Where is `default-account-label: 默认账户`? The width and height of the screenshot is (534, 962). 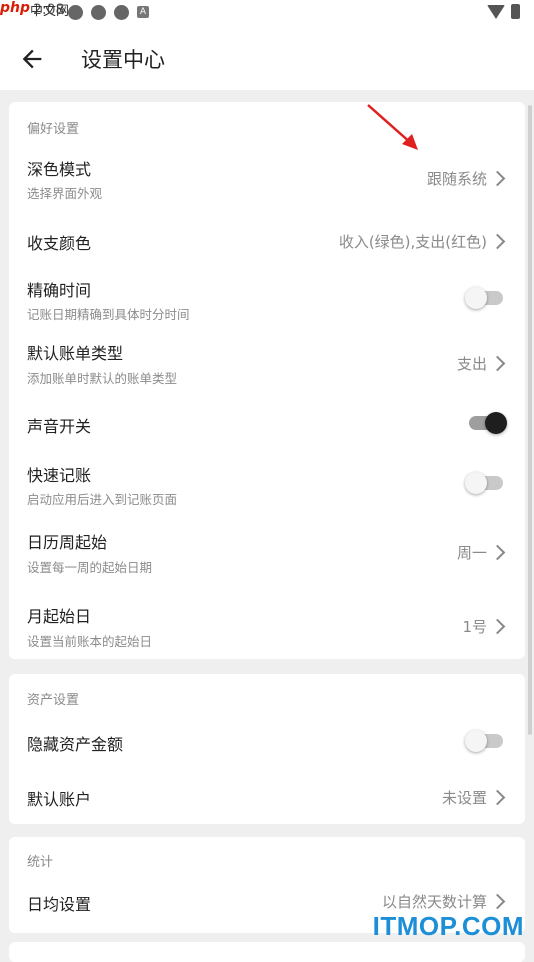 default-account-label: 默认账户 is located at coordinates (59, 799).